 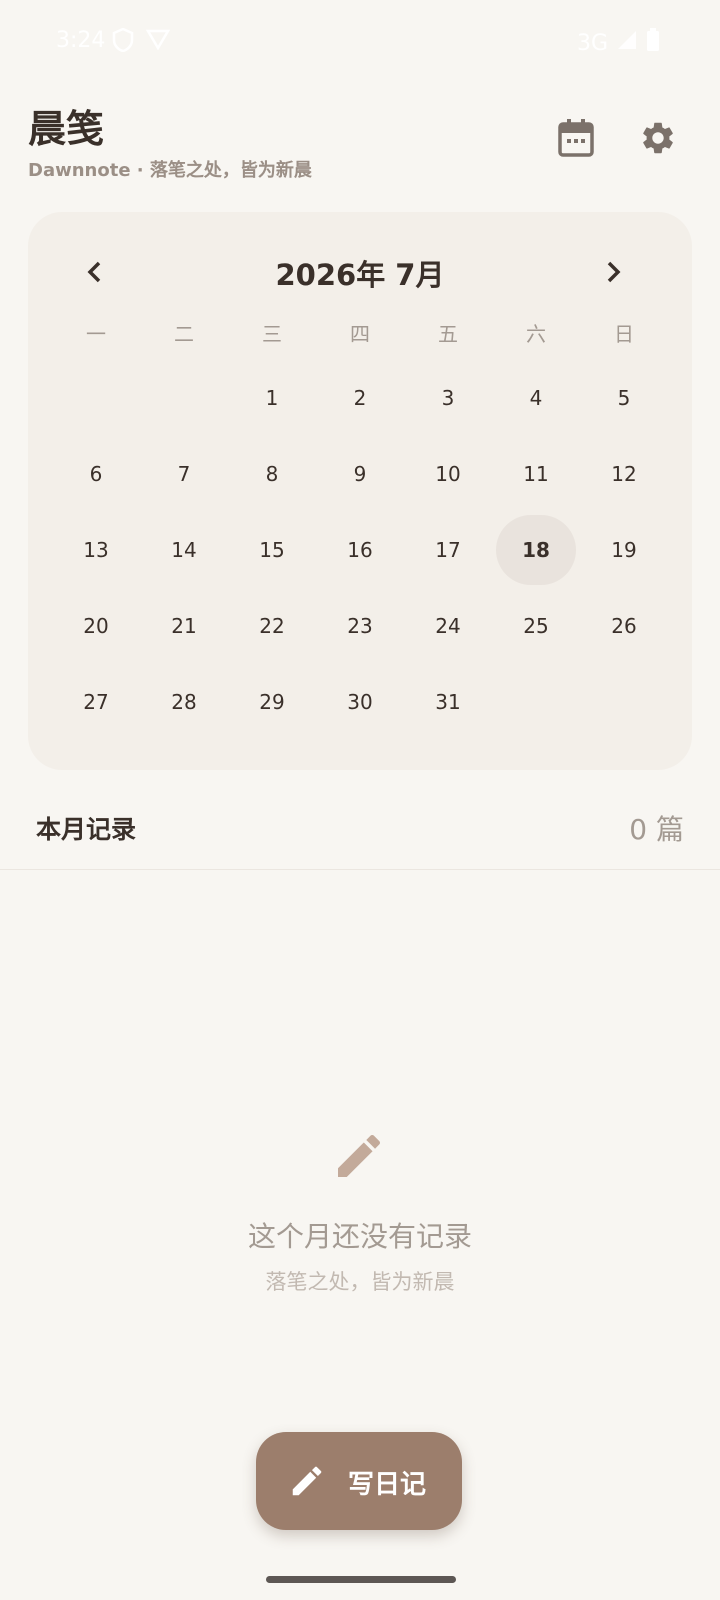 What do you see at coordinates (96, 702) in the screenshot?
I see `calendar-day: 27` at bounding box center [96, 702].